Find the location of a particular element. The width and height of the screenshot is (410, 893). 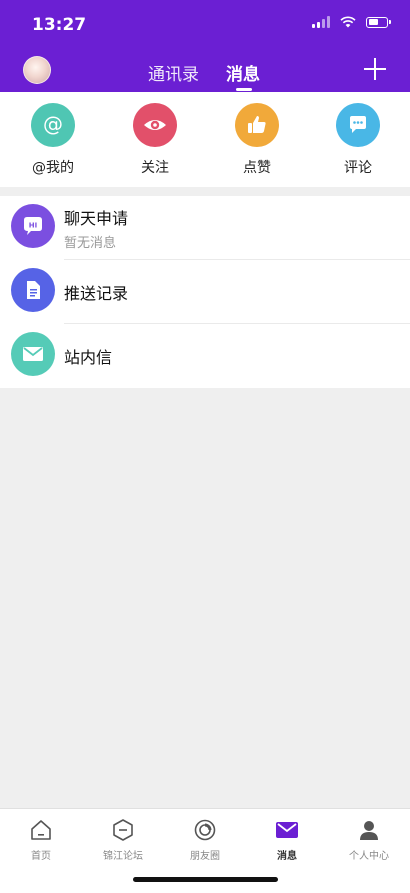

quick-action-label: 评论 is located at coordinates (358, 168).